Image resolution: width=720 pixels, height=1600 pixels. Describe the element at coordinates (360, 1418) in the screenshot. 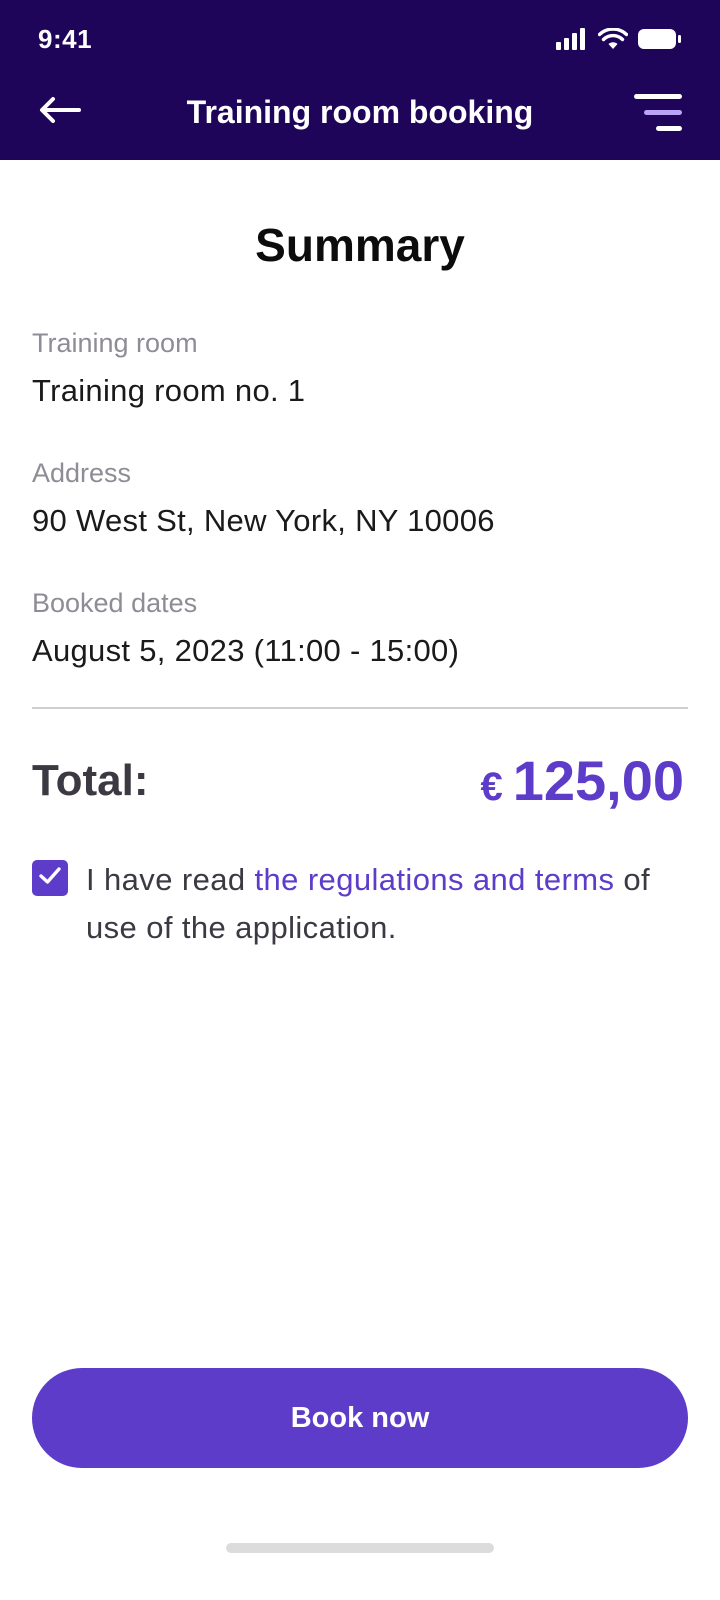

I see `book-now-button: Book now` at that location.